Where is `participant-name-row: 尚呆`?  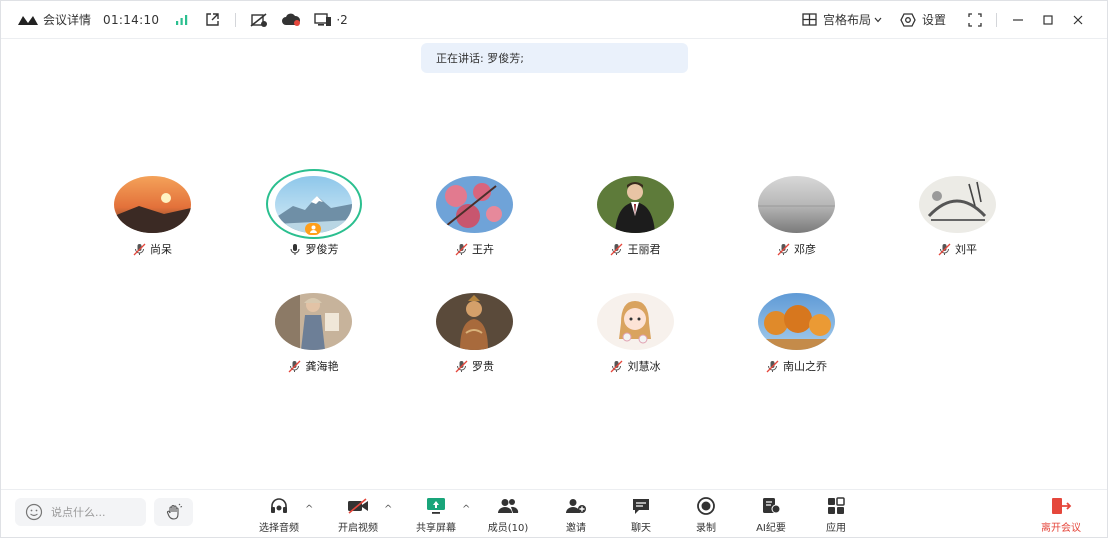 participant-name-row: 尚呆 is located at coordinates (152, 249).